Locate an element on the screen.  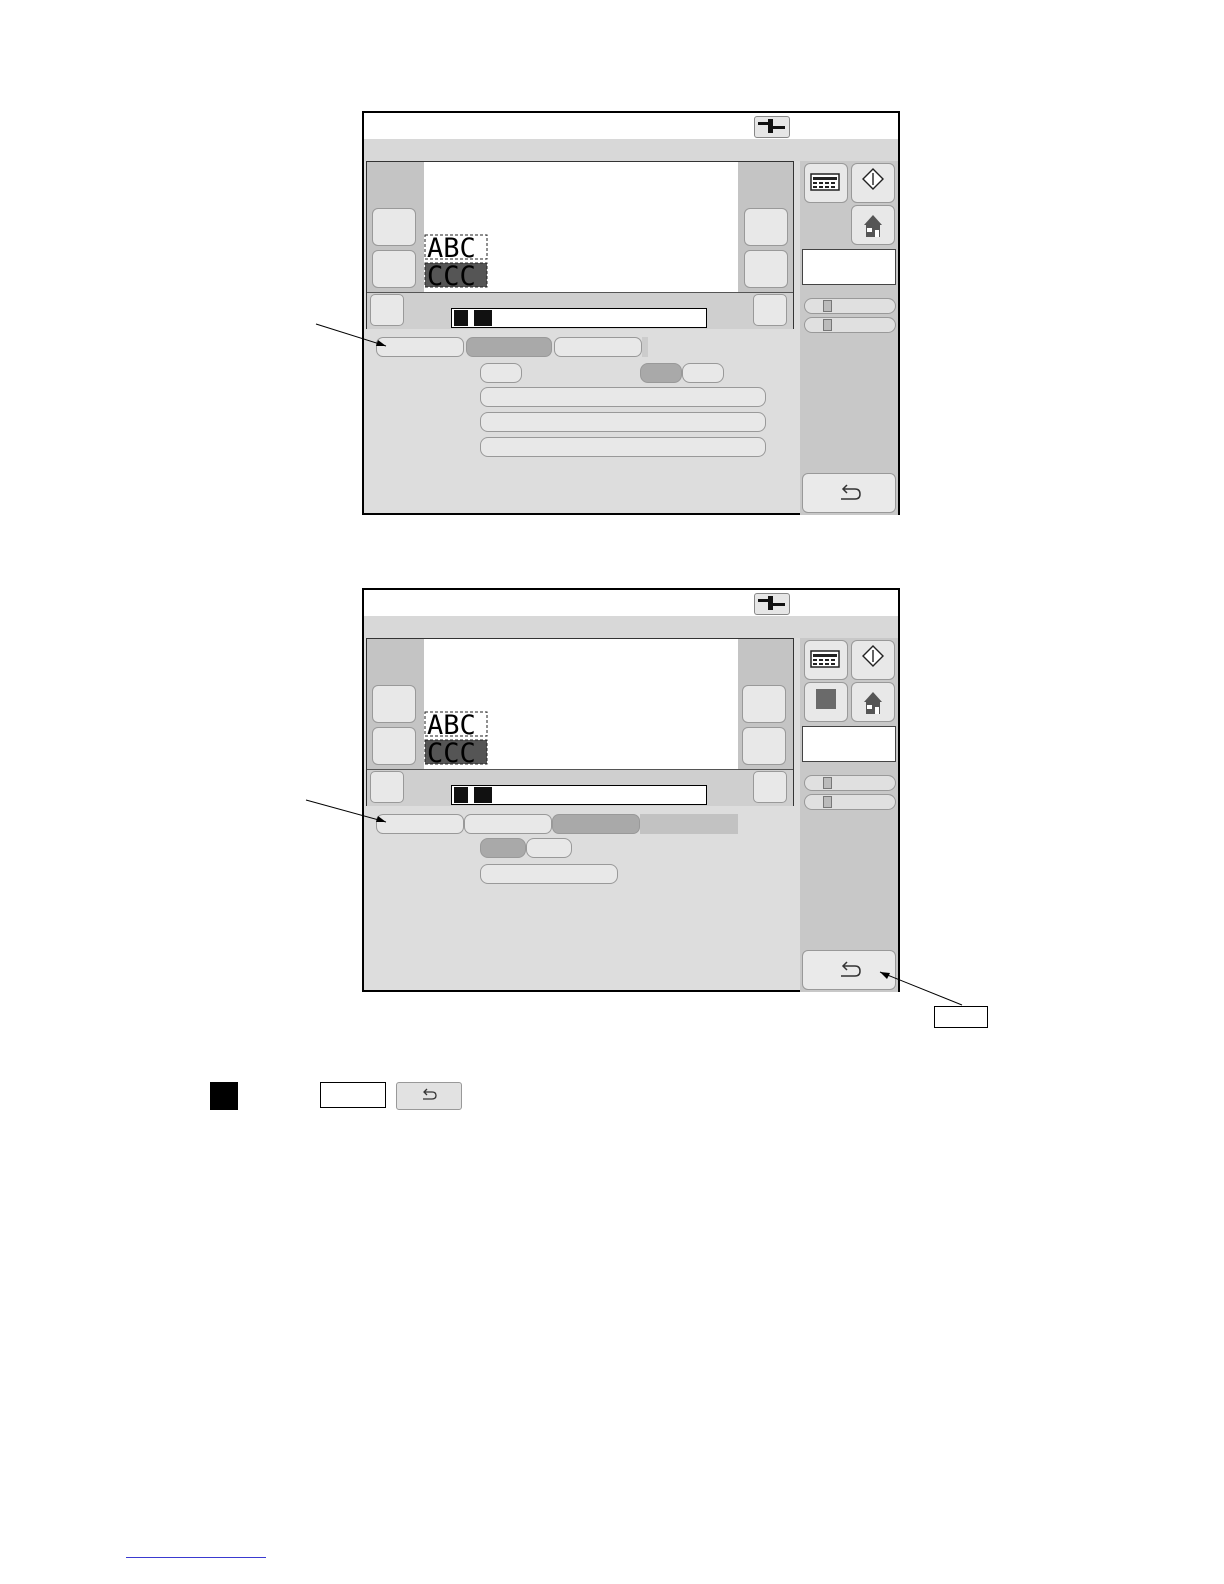
legend-label-box is located at coordinates (353, 1095).